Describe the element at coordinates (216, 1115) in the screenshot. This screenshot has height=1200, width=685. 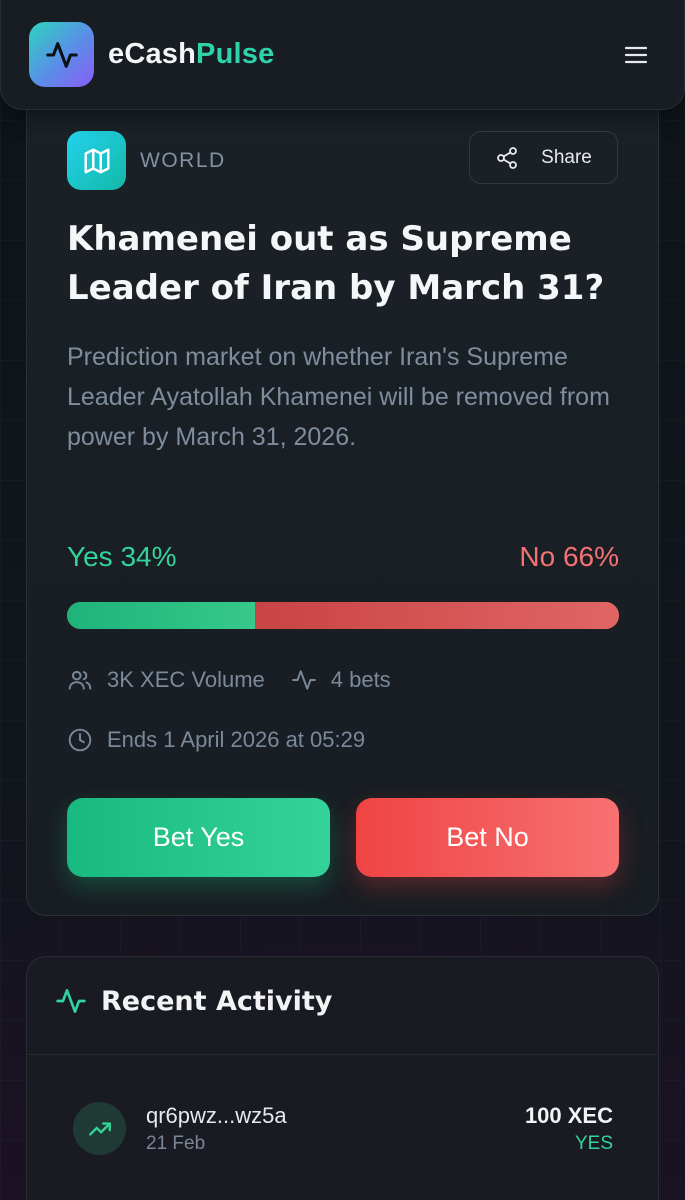
I see `activity-address: qr6pwz...wz5a` at that location.